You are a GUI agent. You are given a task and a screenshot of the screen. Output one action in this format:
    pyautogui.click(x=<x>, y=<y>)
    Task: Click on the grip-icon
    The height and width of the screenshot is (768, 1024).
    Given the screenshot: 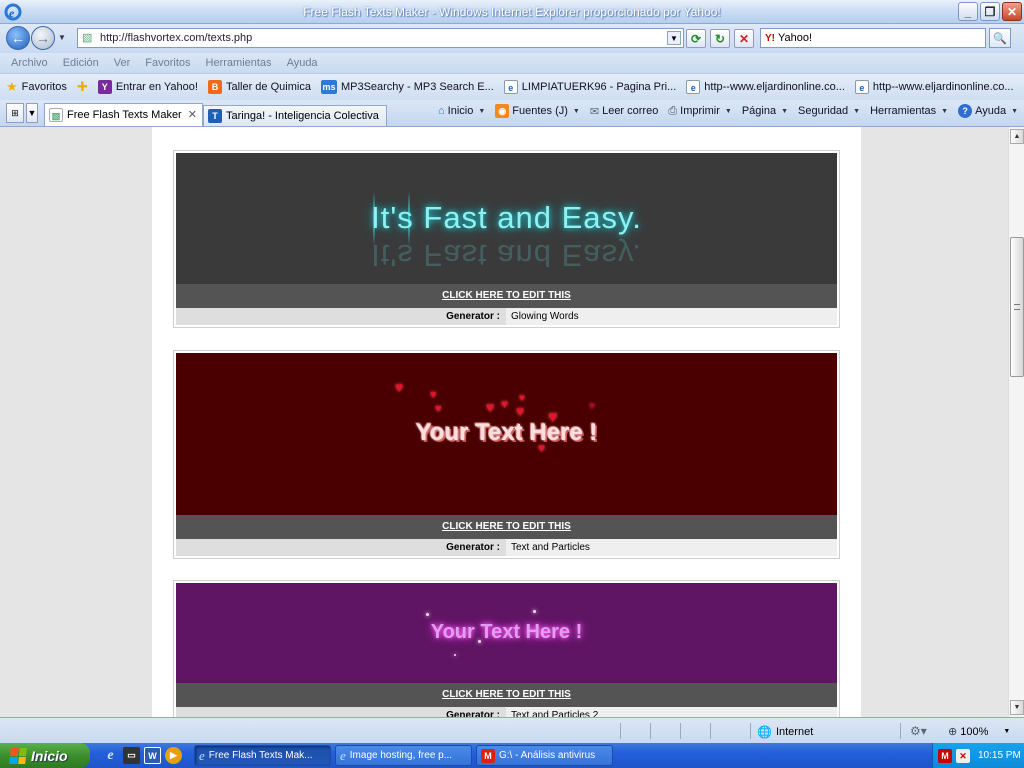 What is the action you would take?
    pyautogui.click(x=1017, y=307)
    